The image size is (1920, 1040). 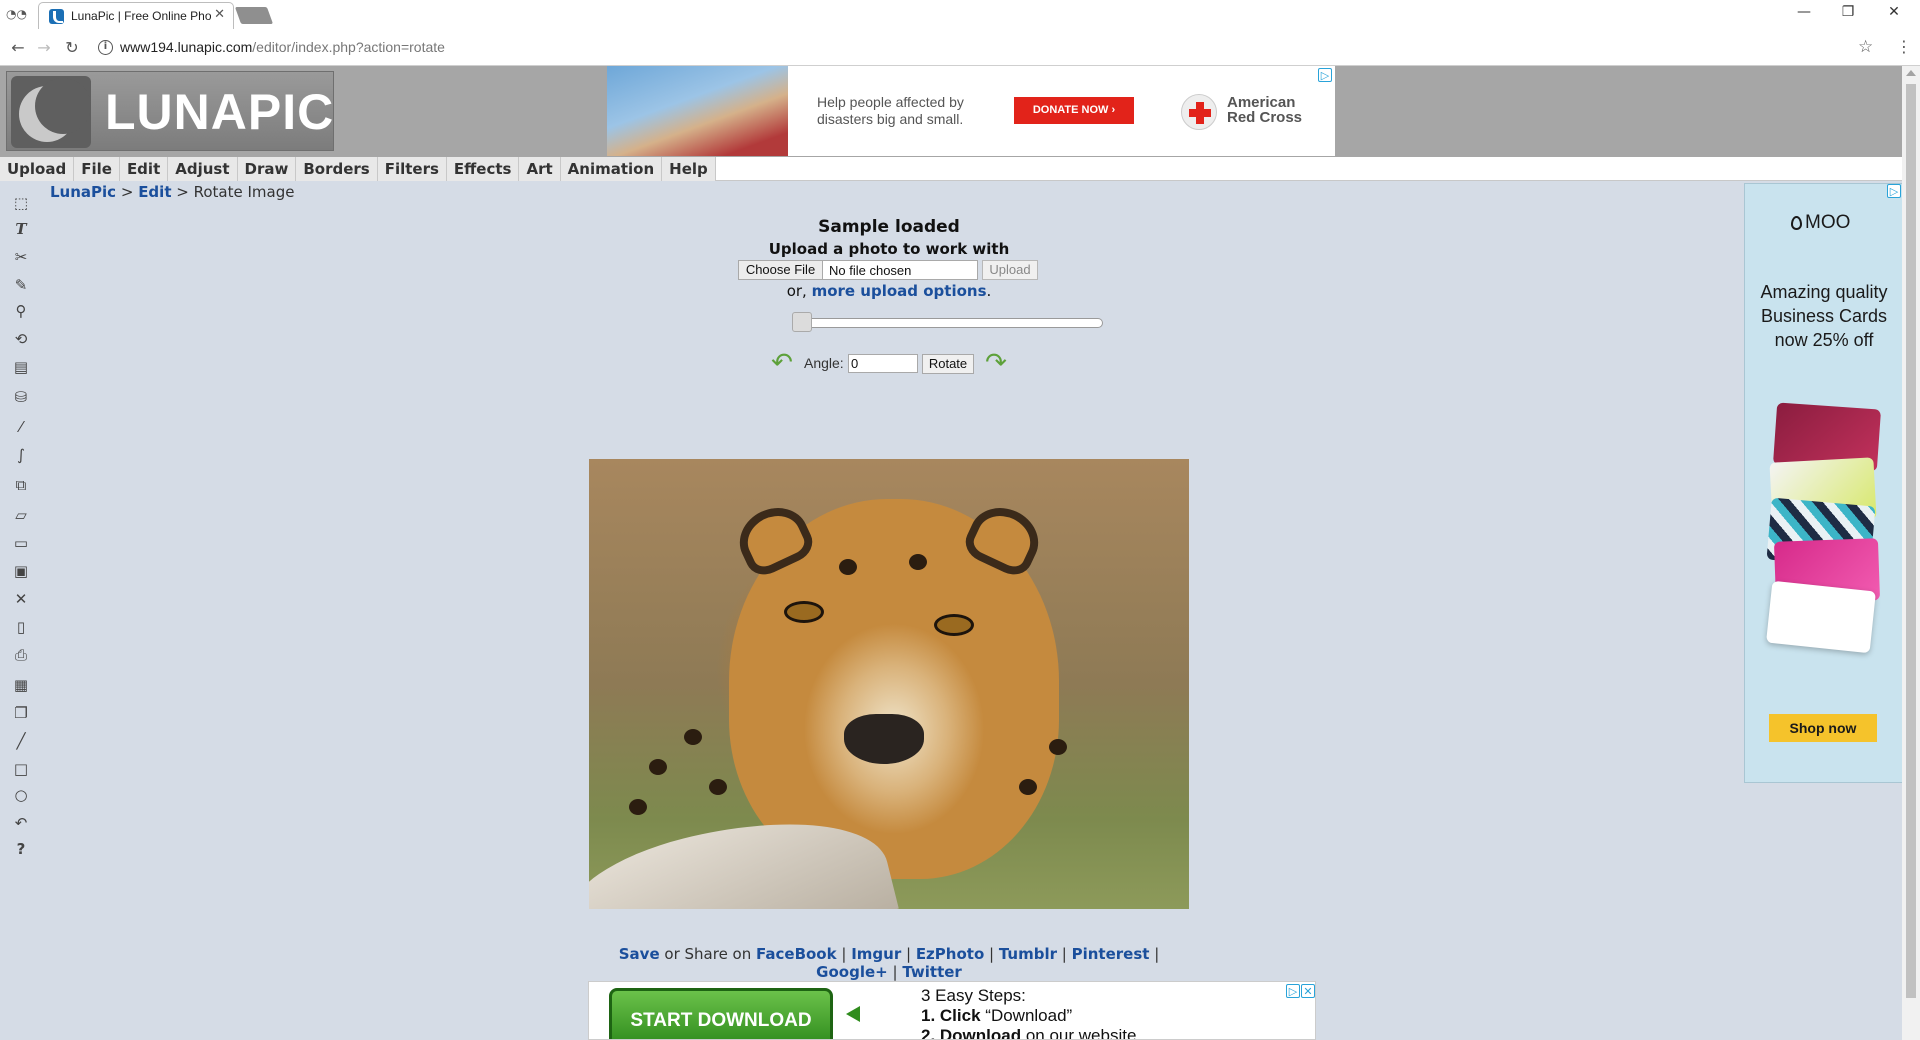 I want to click on line-icon: ╱, so click(x=21, y=741).